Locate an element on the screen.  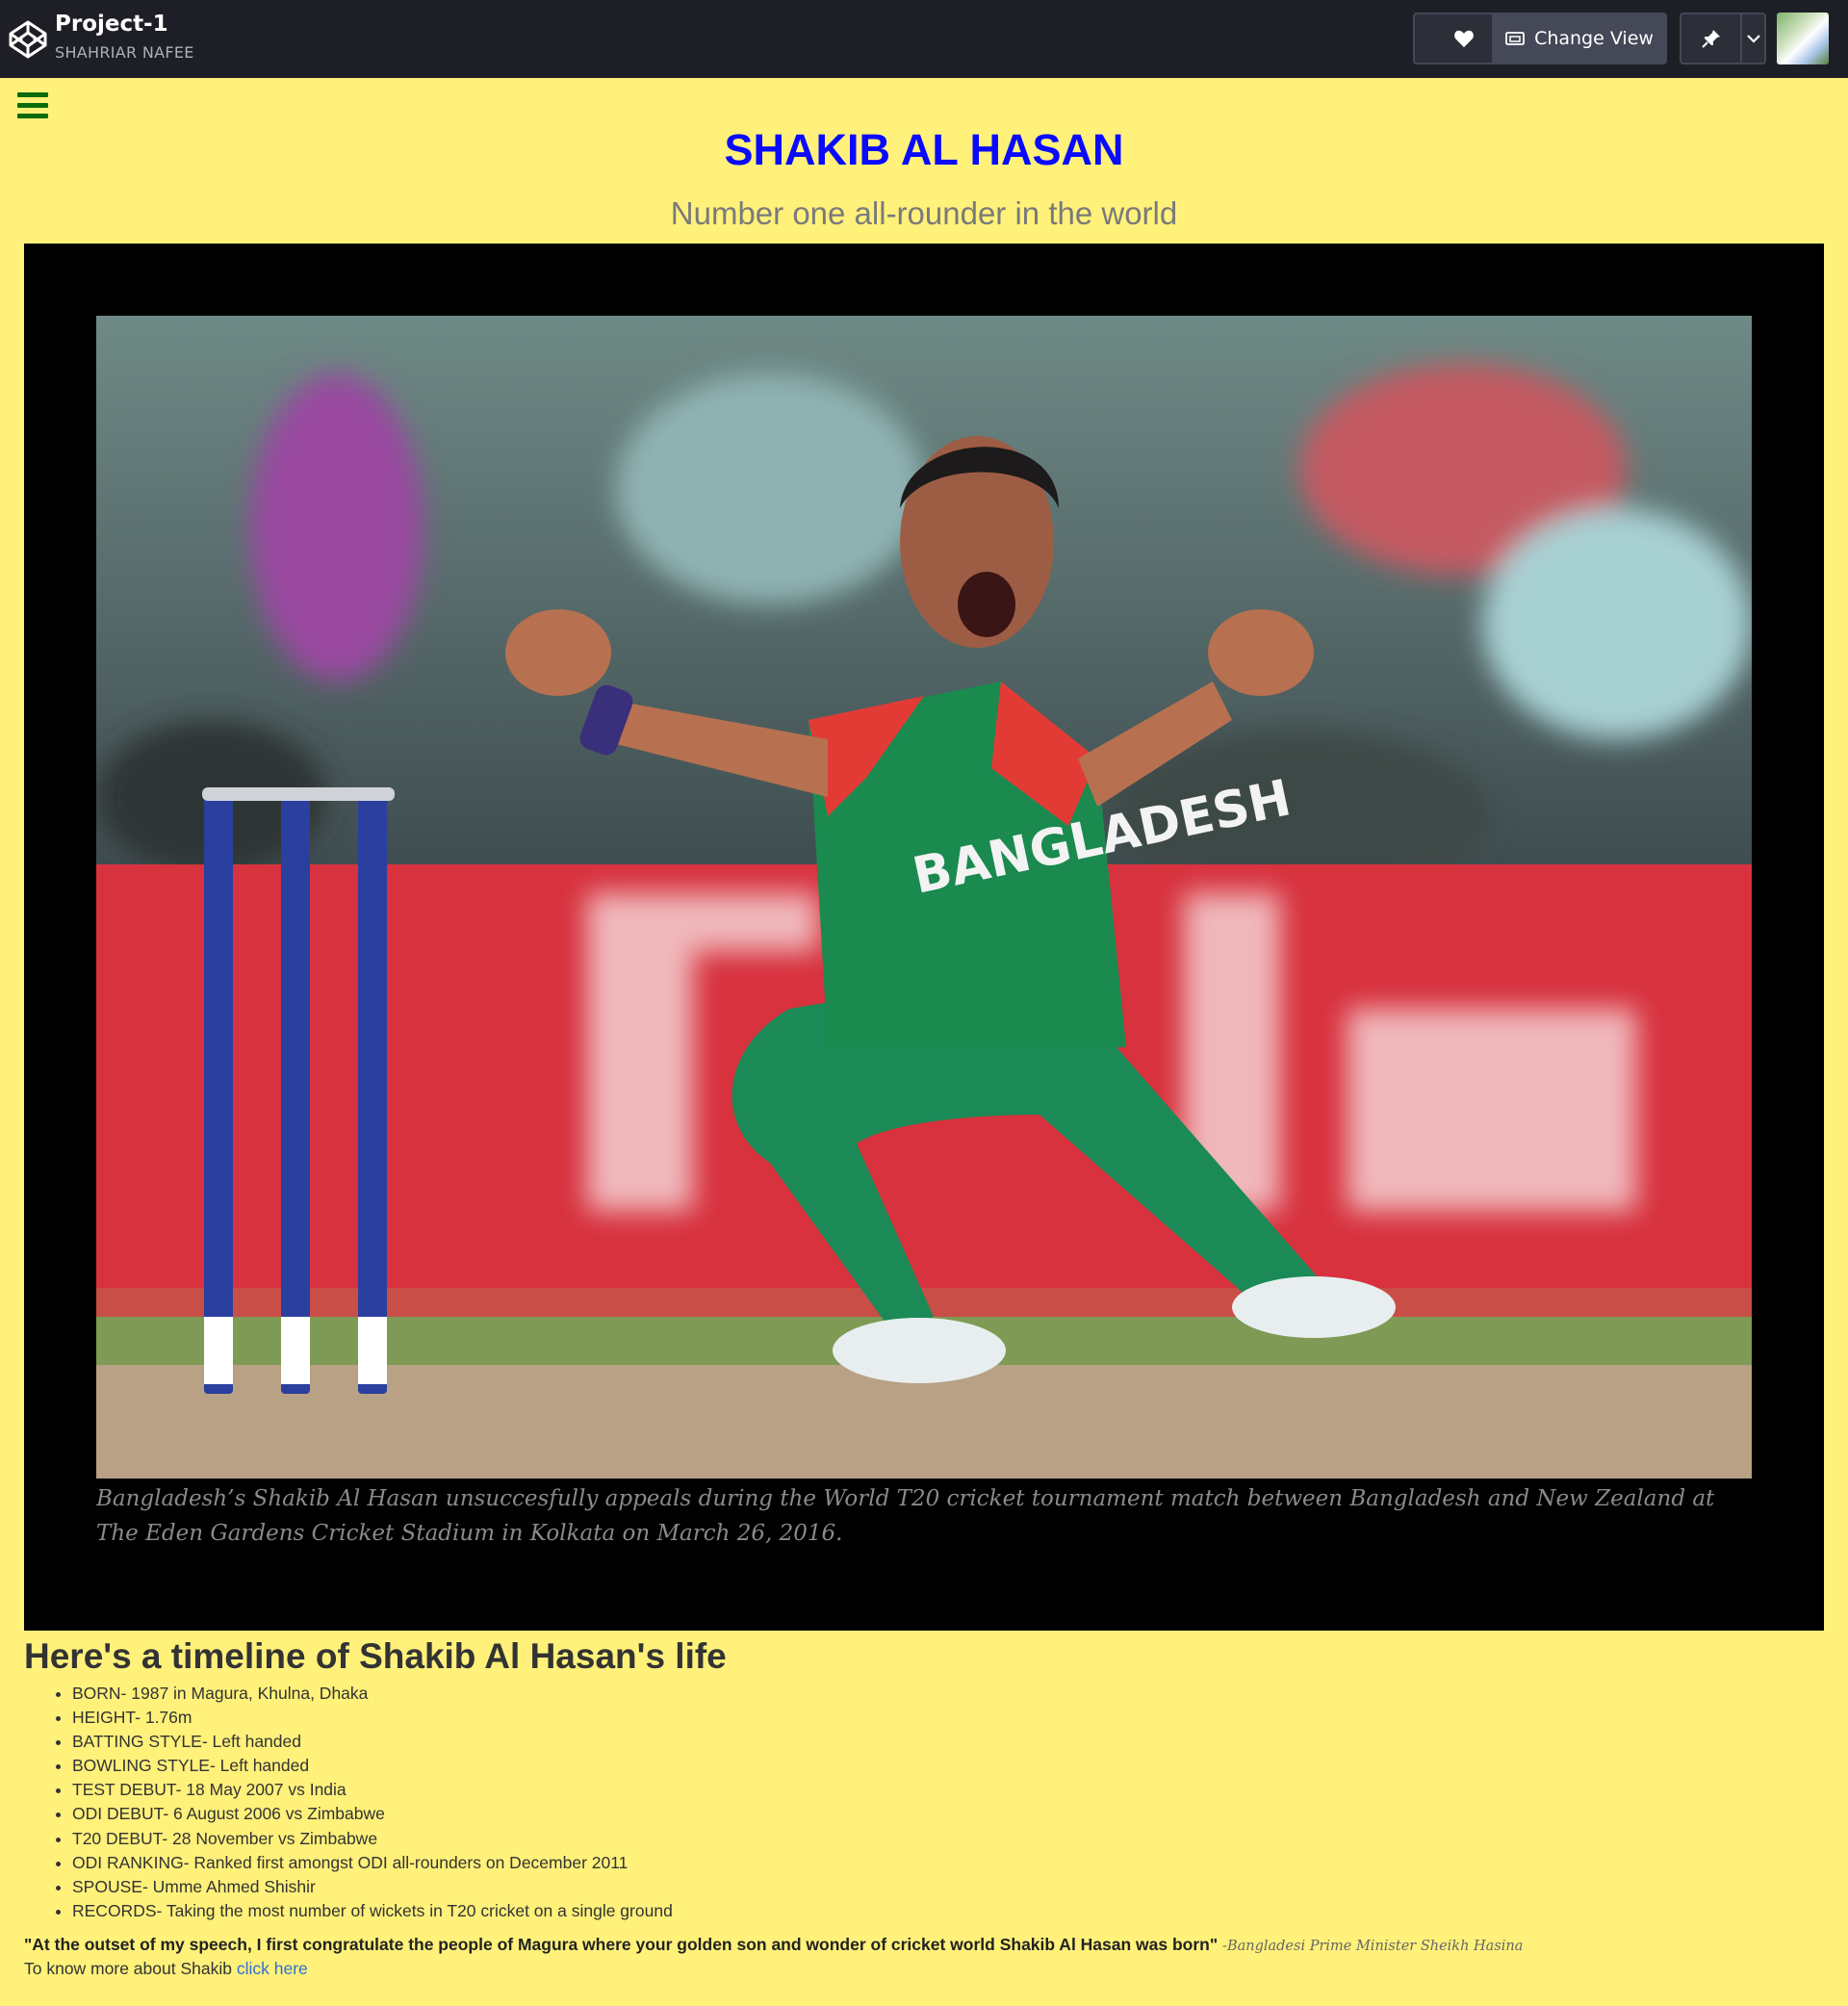
page-title: SHAKIB AL HASAN is located at coordinates (924, 149).